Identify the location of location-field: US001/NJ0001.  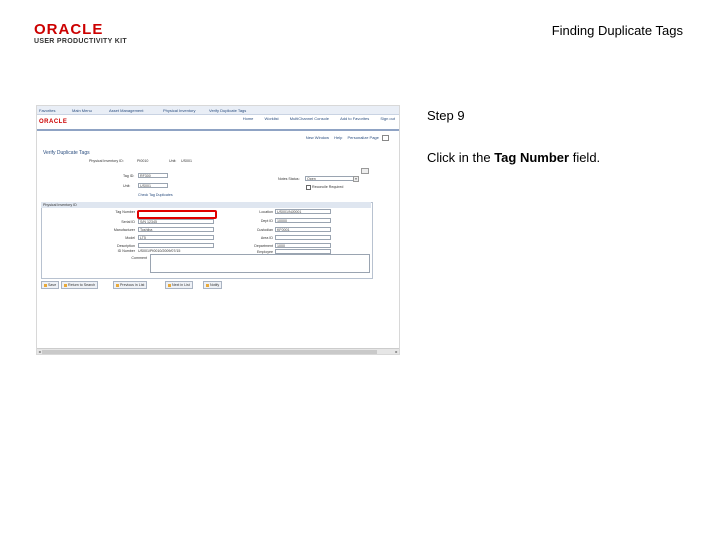
(303, 211).